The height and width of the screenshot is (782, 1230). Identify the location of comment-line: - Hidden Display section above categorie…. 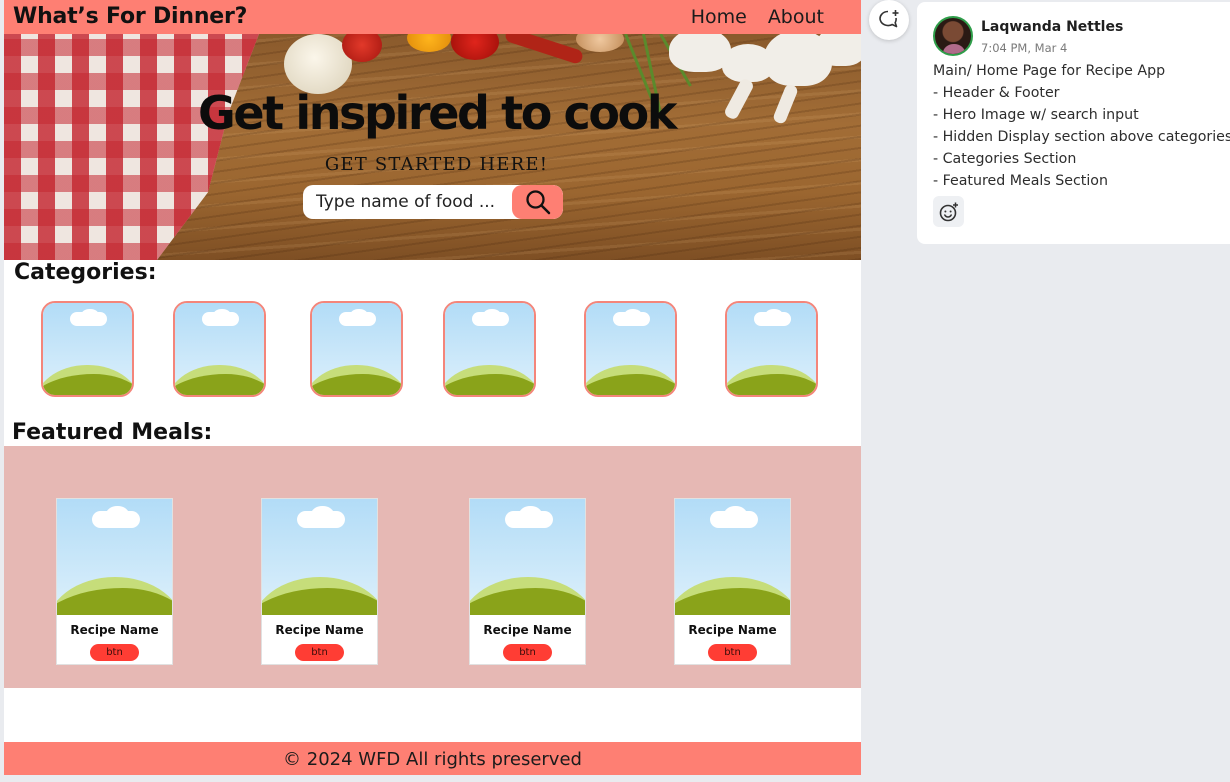
(1081, 137).